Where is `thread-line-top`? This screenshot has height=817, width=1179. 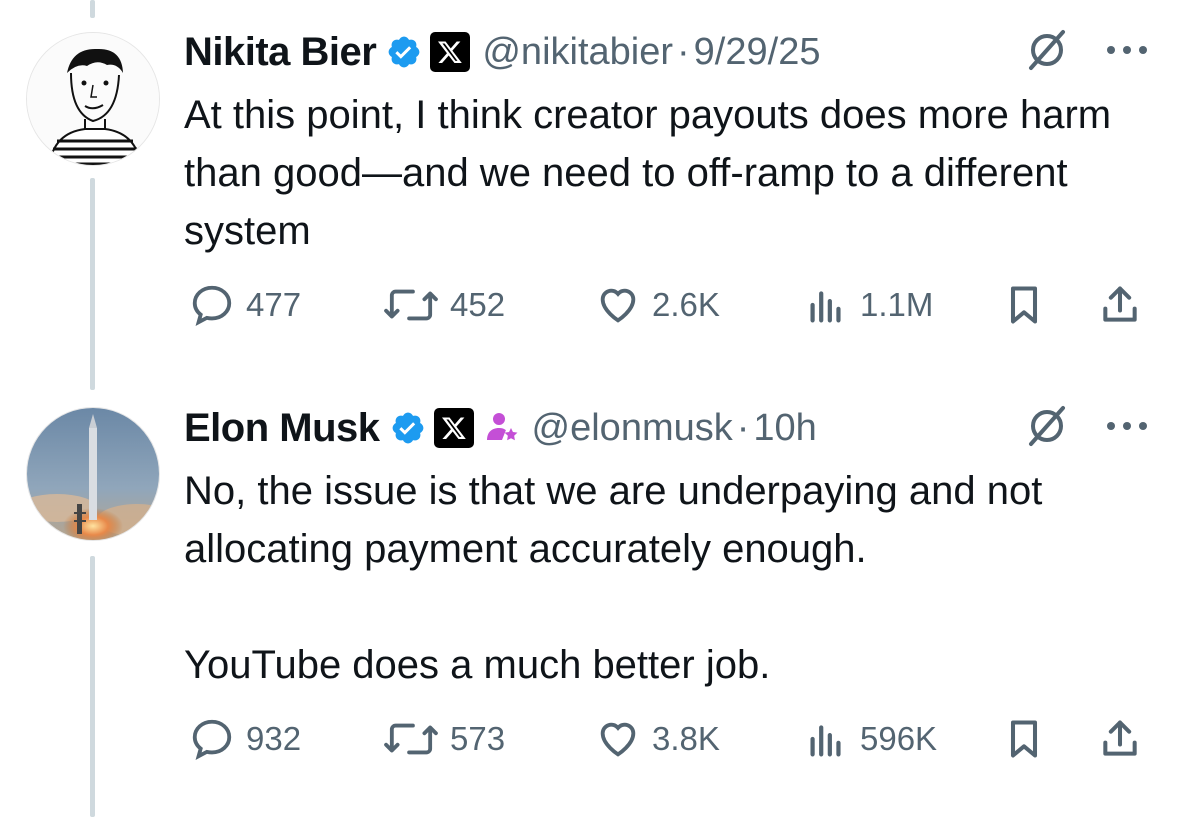 thread-line-top is located at coordinates (92, 9).